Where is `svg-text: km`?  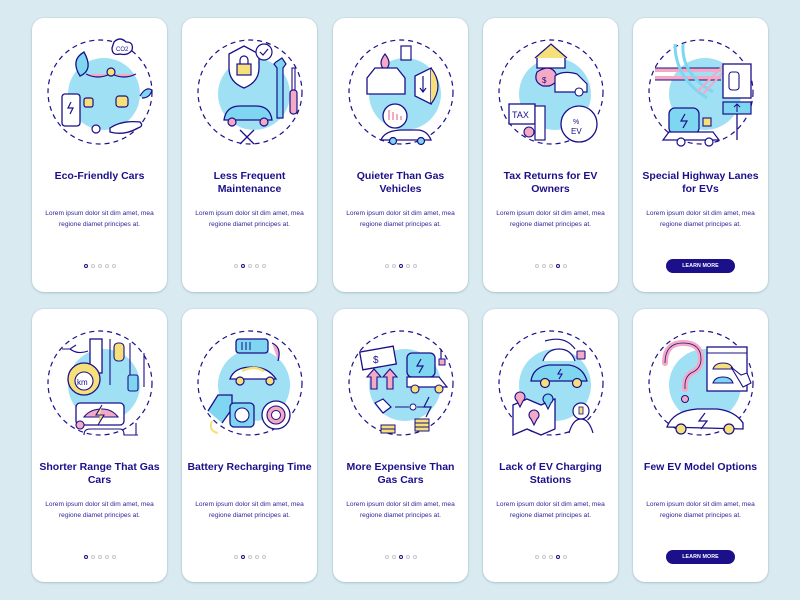
svg-text: km is located at coordinates (82, 382).